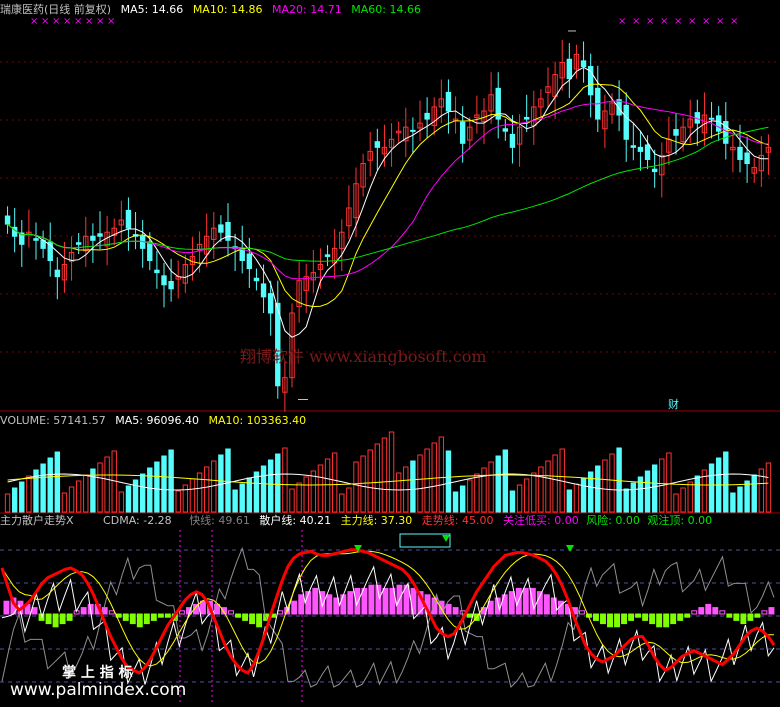 This screenshot has height=707, width=780. I want to click on top-label: 观注顶: 0.00, so click(680, 520).